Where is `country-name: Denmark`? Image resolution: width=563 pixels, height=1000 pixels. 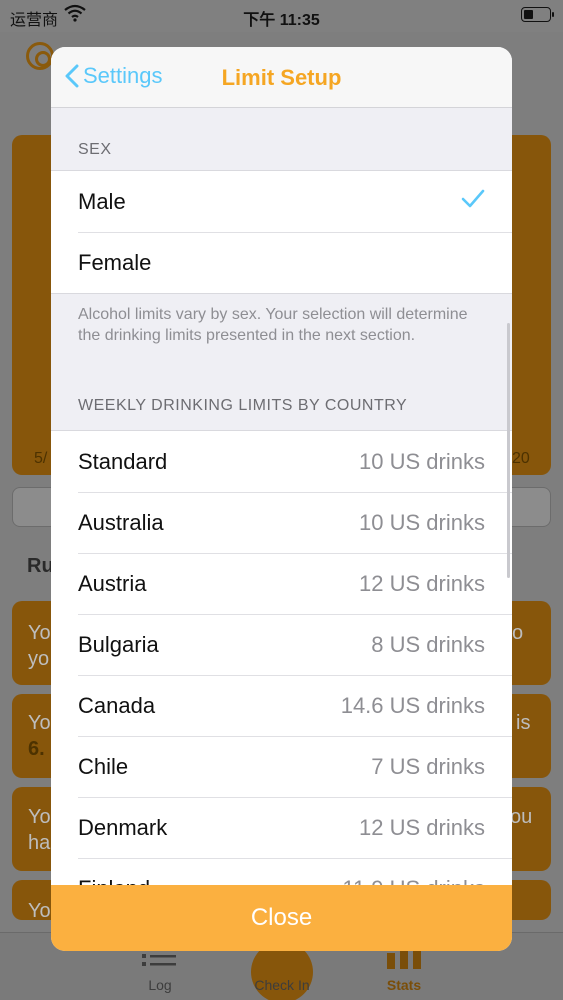
country-name: Denmark is located at coordinates (123, 827).